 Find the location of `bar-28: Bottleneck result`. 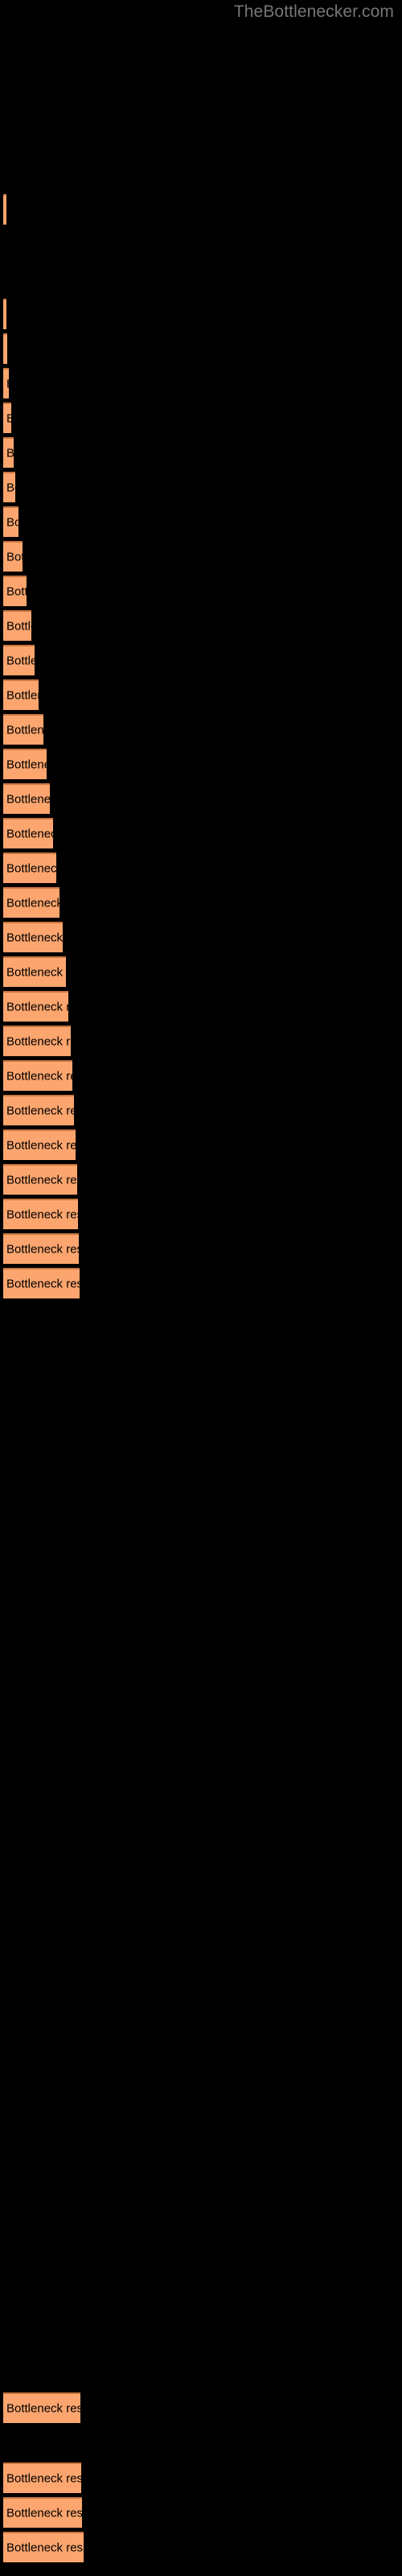

bar-28: Bottleneck result is located at coordinates (40, 1214).